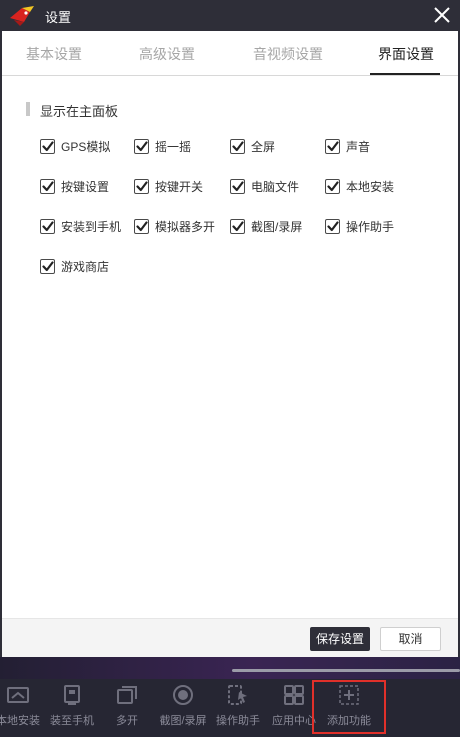 This screenshot has width=460, height=737. Describe the element at coordinates (79, 111) in the screenshot. I see `section-title: 显示在主面板` at that location.